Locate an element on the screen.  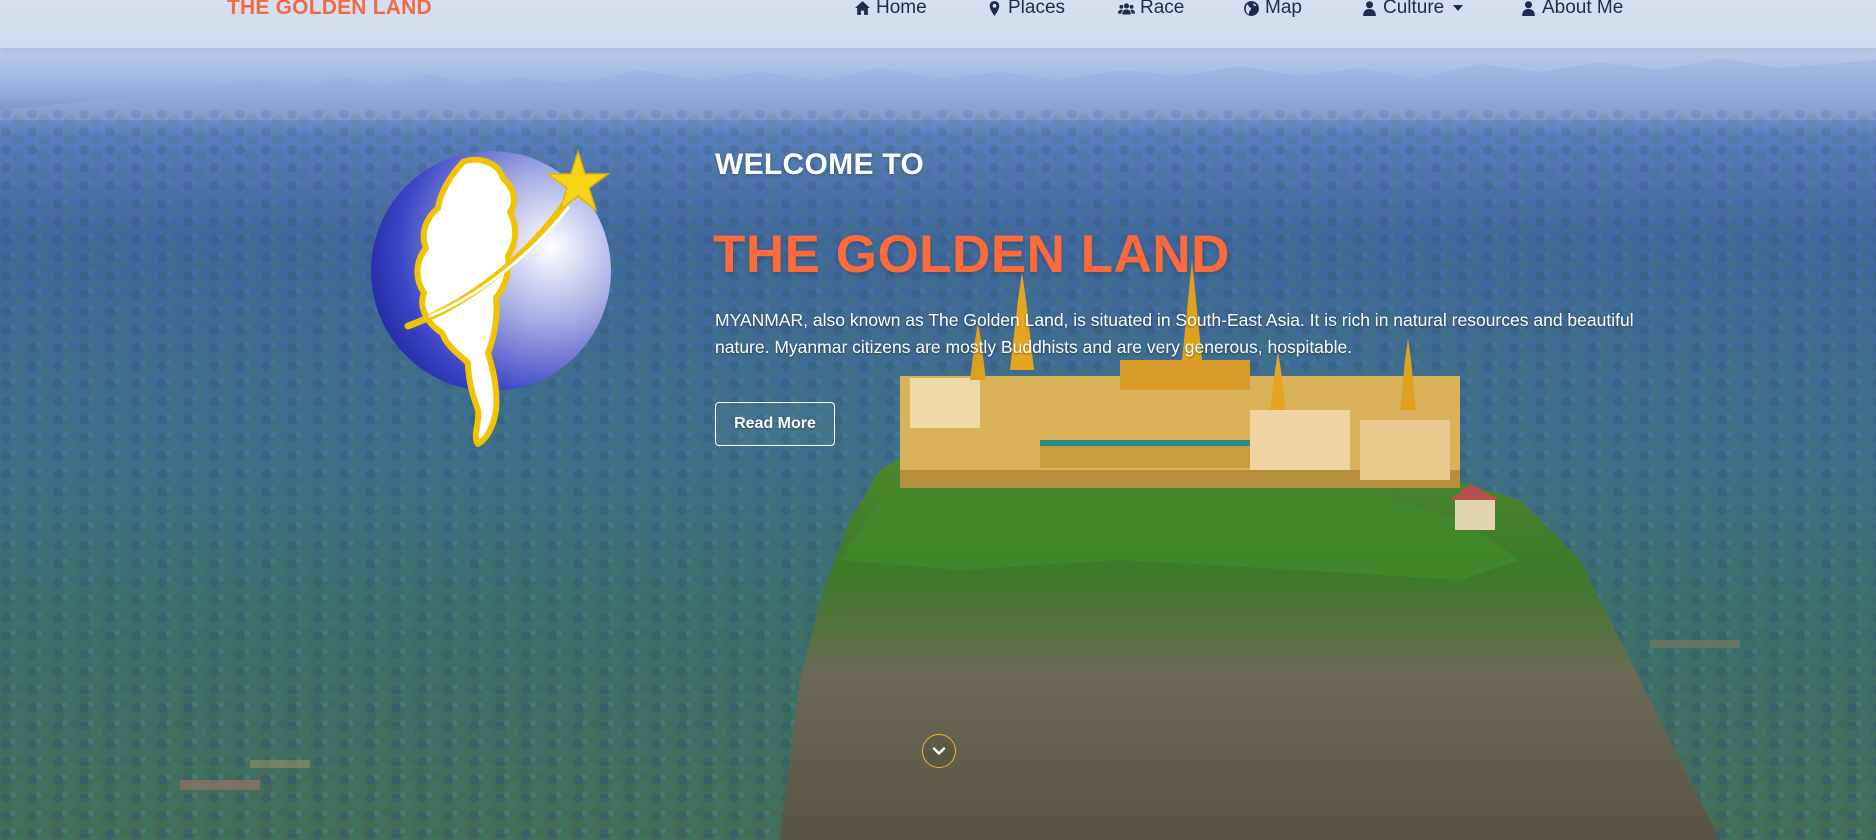
nav-item-label: Home is located at coordinates (901, 9).